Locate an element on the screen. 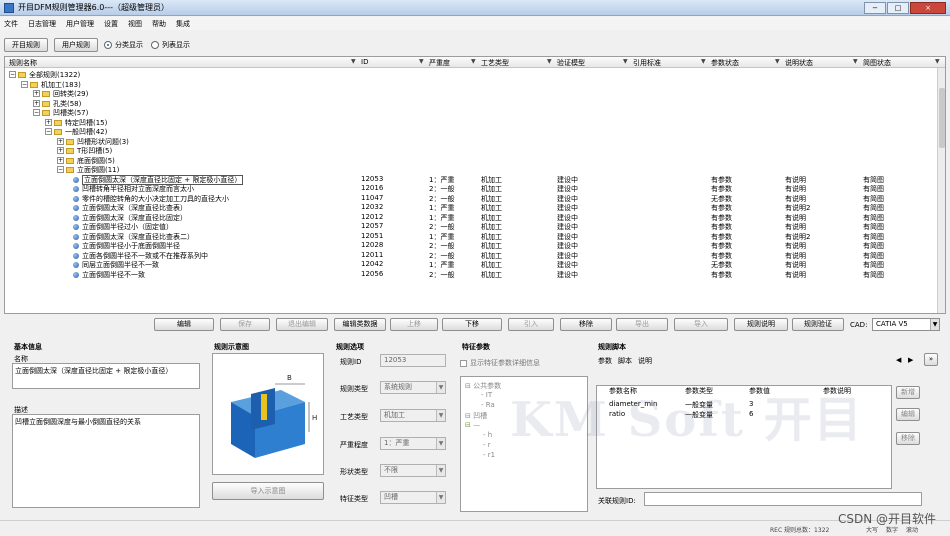 The image size is (950, 536). add-param-button: 新增 is located at coordinates (908, 392).